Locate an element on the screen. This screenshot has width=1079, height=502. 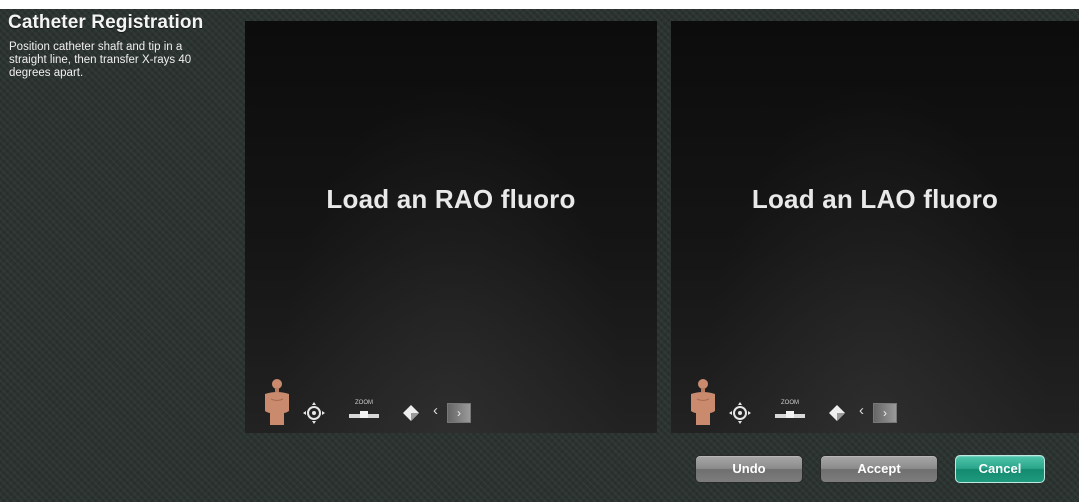
page-title: Catheter Registration is located at coordinates (106, 22).